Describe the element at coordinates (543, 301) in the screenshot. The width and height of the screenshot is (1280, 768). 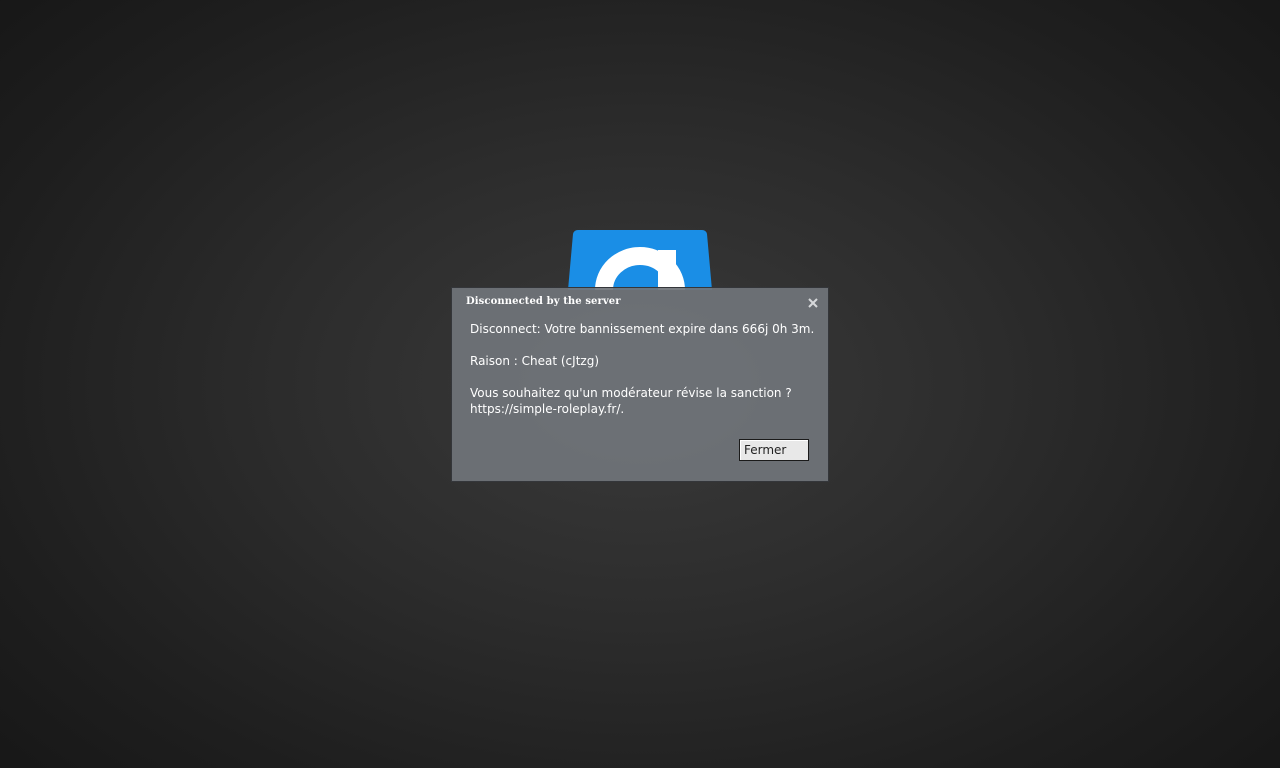
I see `dialog-title: Disconnected by the server` at that location.